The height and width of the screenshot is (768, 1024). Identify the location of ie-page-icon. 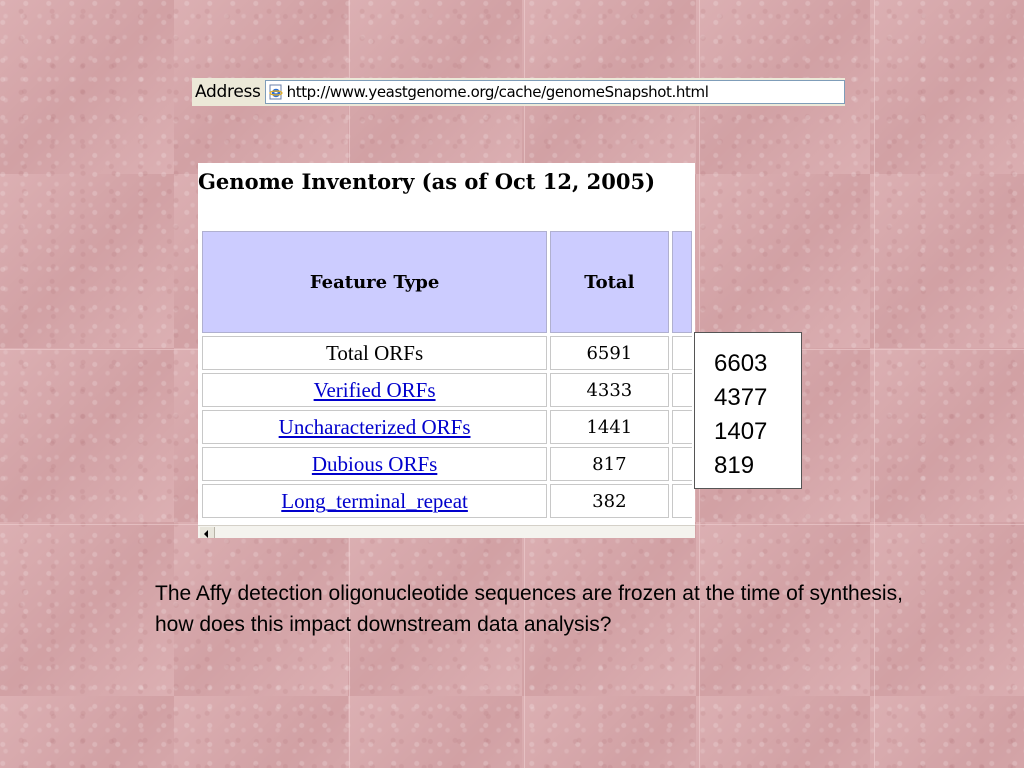
(276, 92).